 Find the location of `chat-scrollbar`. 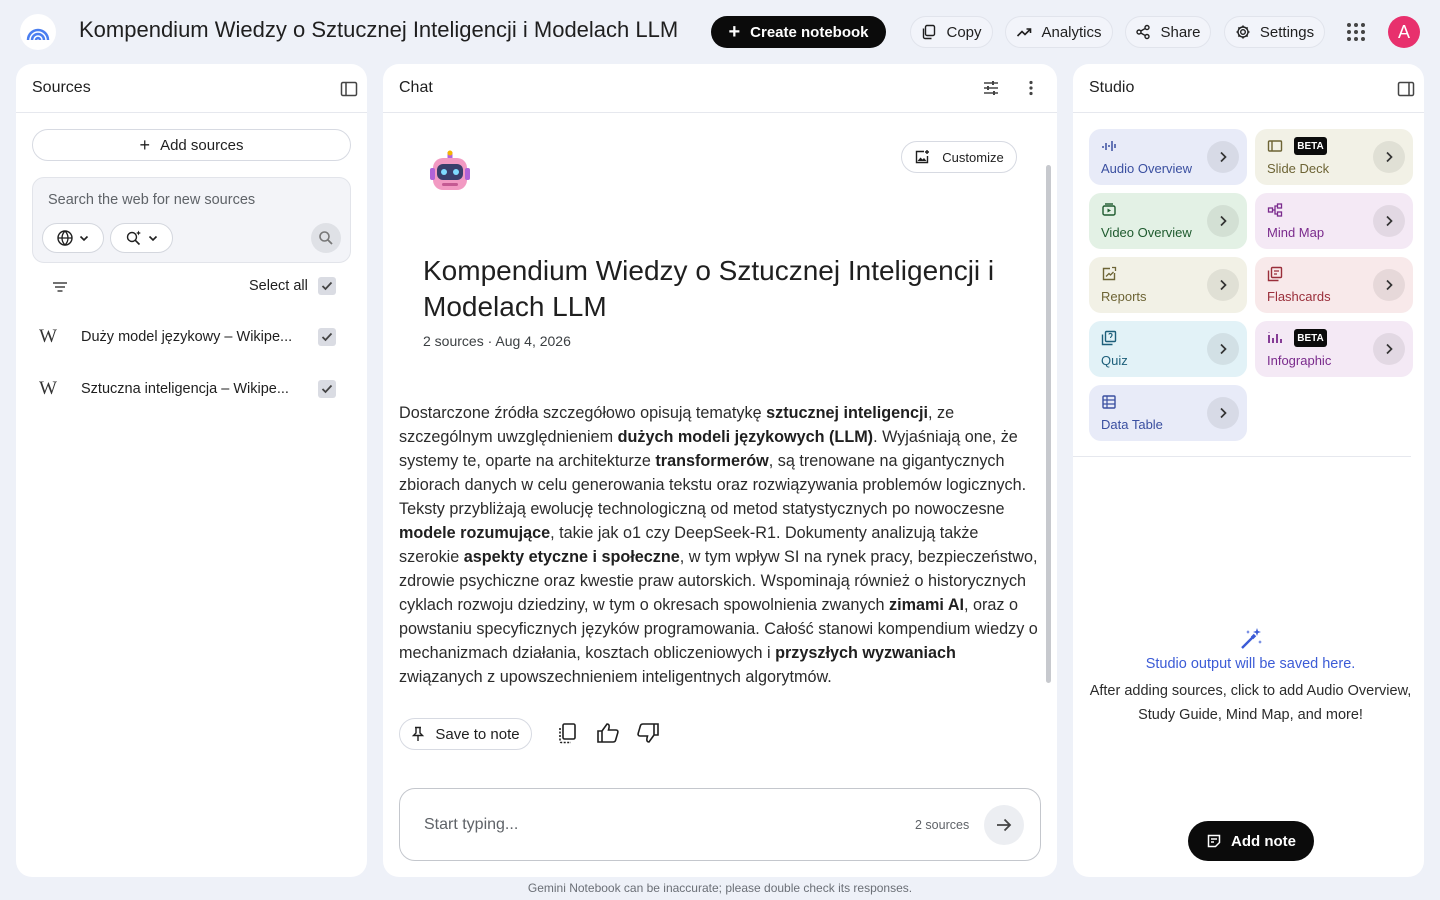

chat-scrollbar is located at coordinates (1048, 424).